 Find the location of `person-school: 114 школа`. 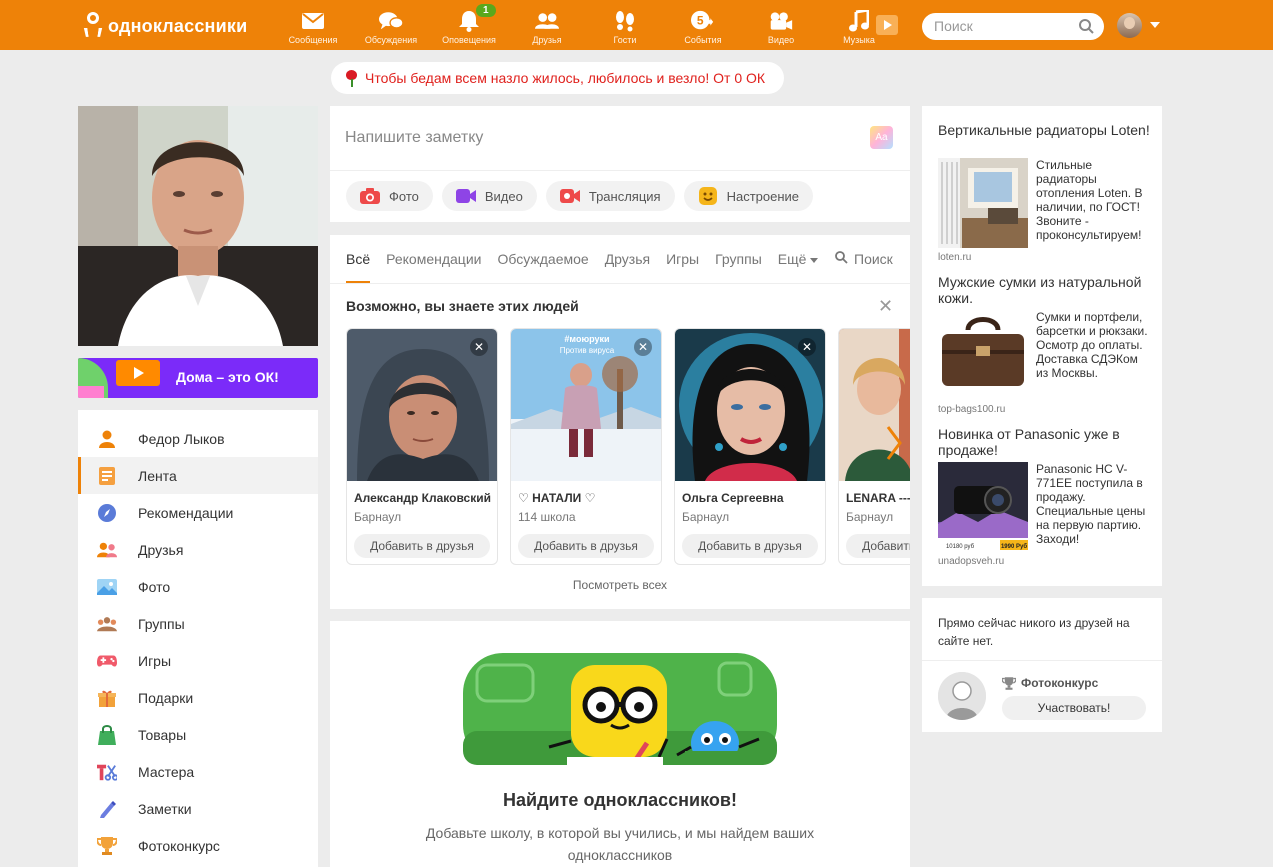

person-school: 114 школа is located at coordinates (547, 517).